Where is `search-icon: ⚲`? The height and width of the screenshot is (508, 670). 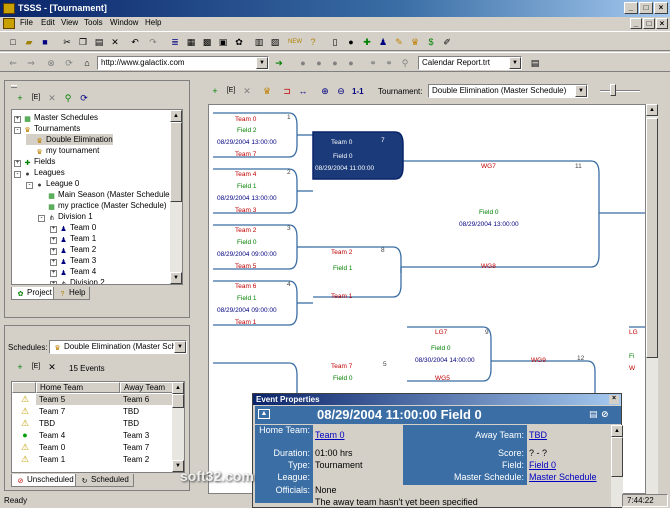 search-icon: ⚲ is located at coordinates (68, 98).